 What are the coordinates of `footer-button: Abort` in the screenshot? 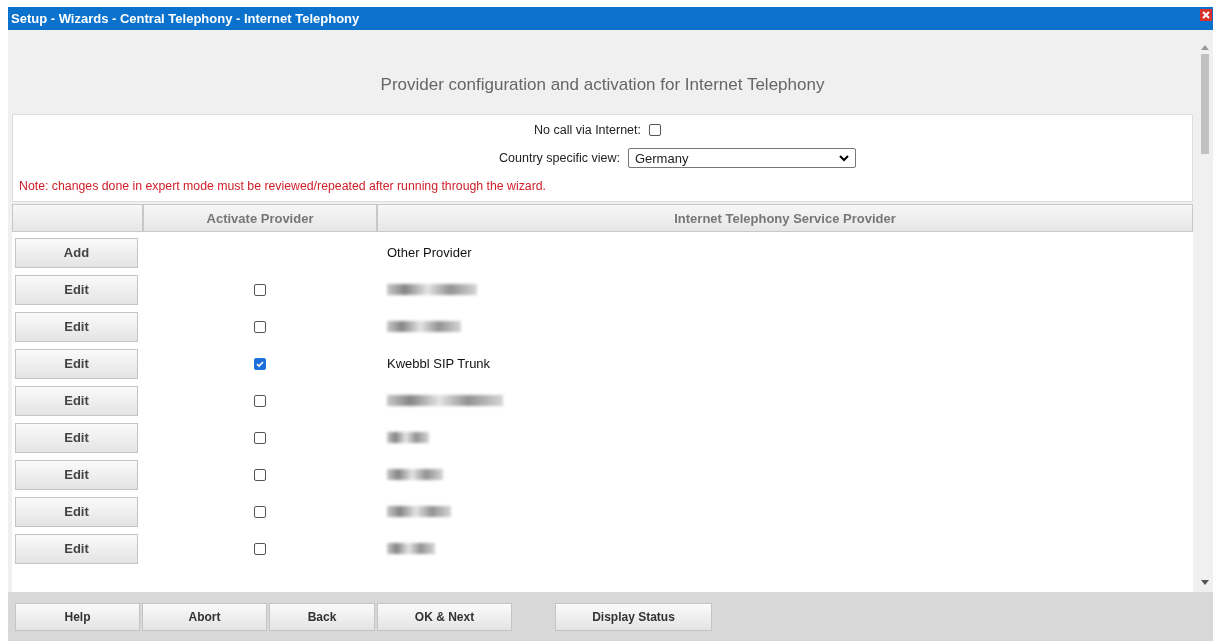 It's located at (204, 616).